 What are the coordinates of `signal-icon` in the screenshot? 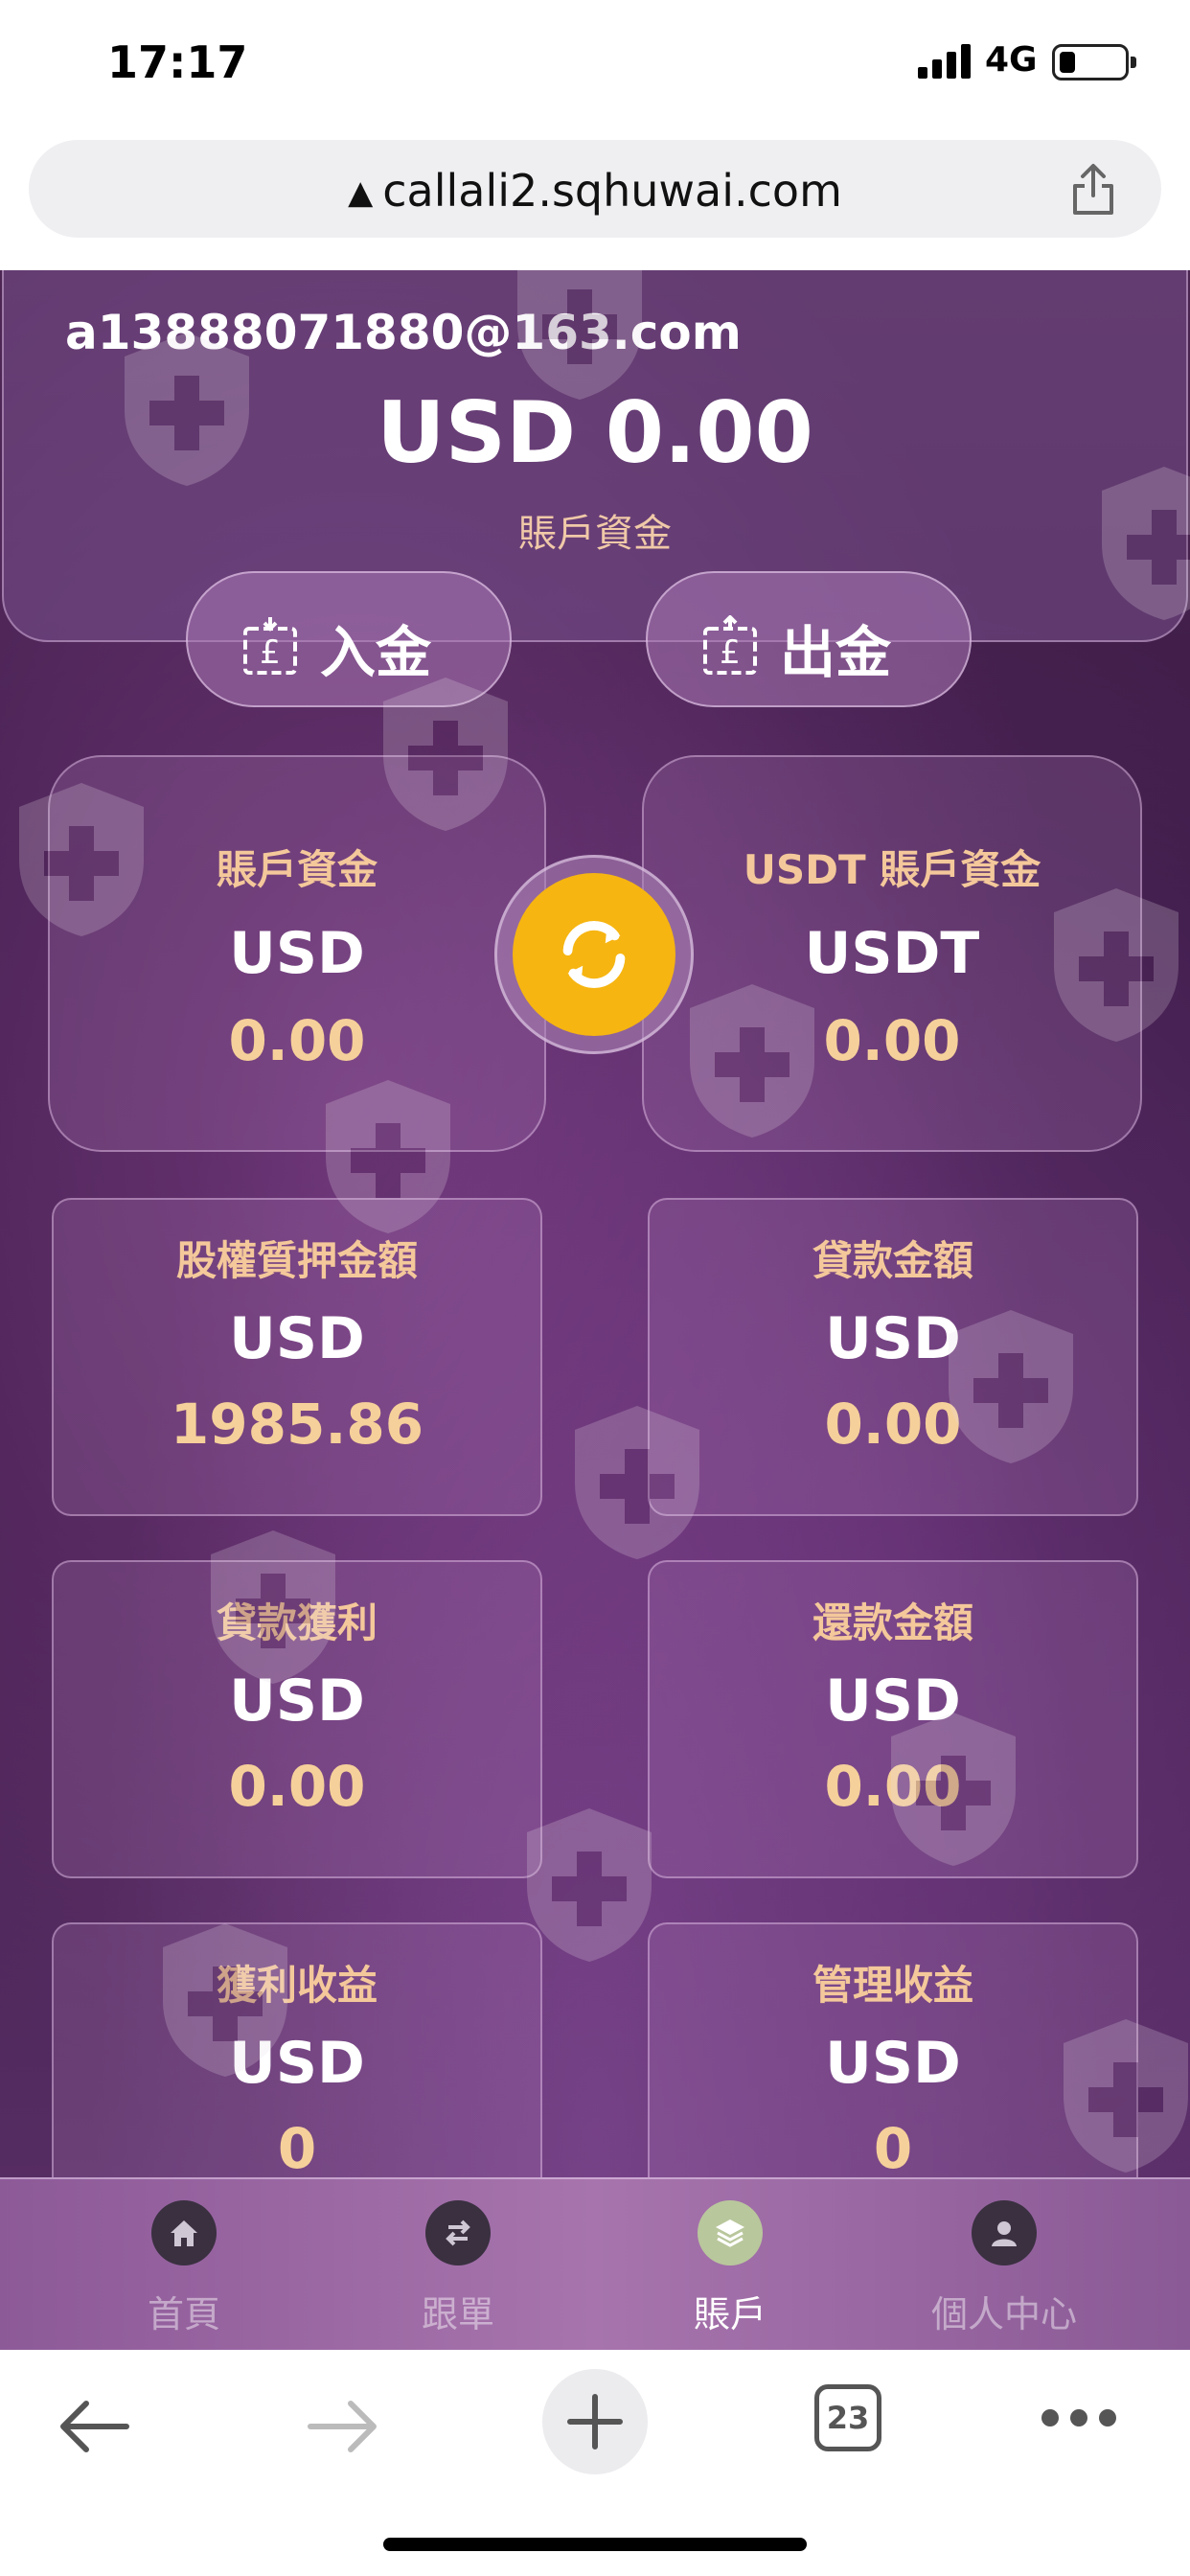 It's located at (945, 62).